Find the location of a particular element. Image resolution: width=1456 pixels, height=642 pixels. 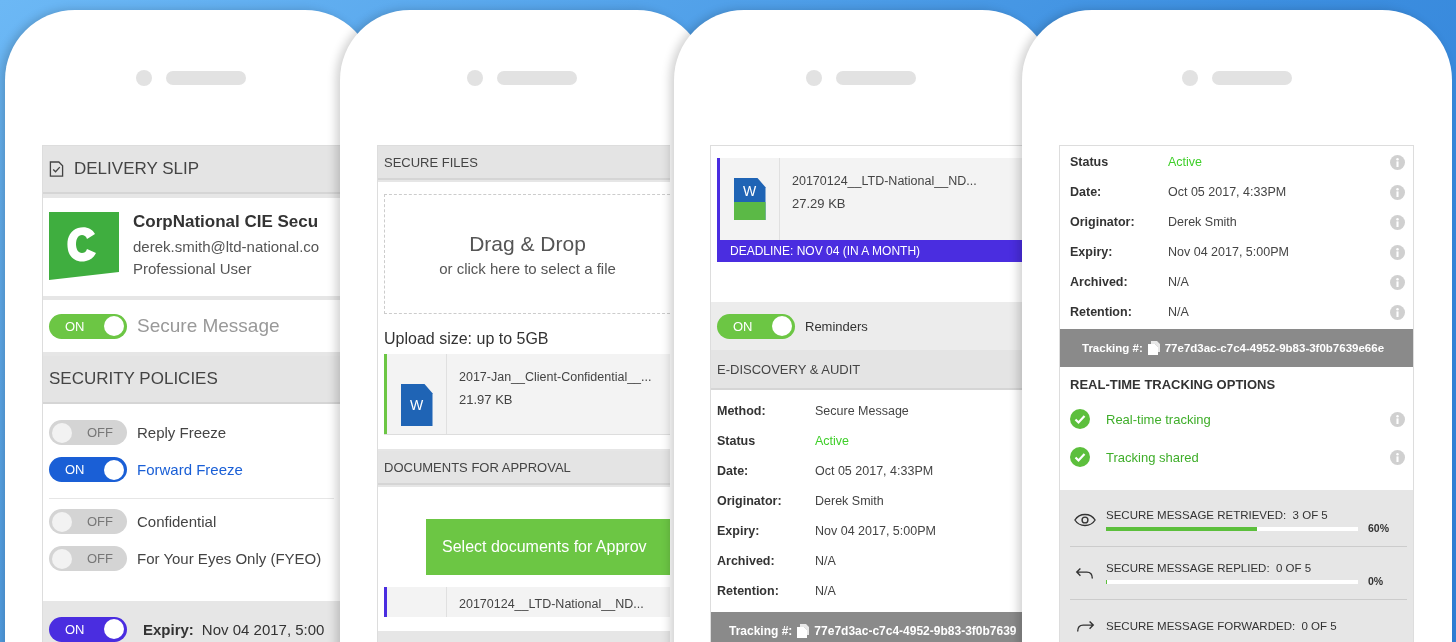

detail-value: Secure Message is located at coordinates (862, 411).